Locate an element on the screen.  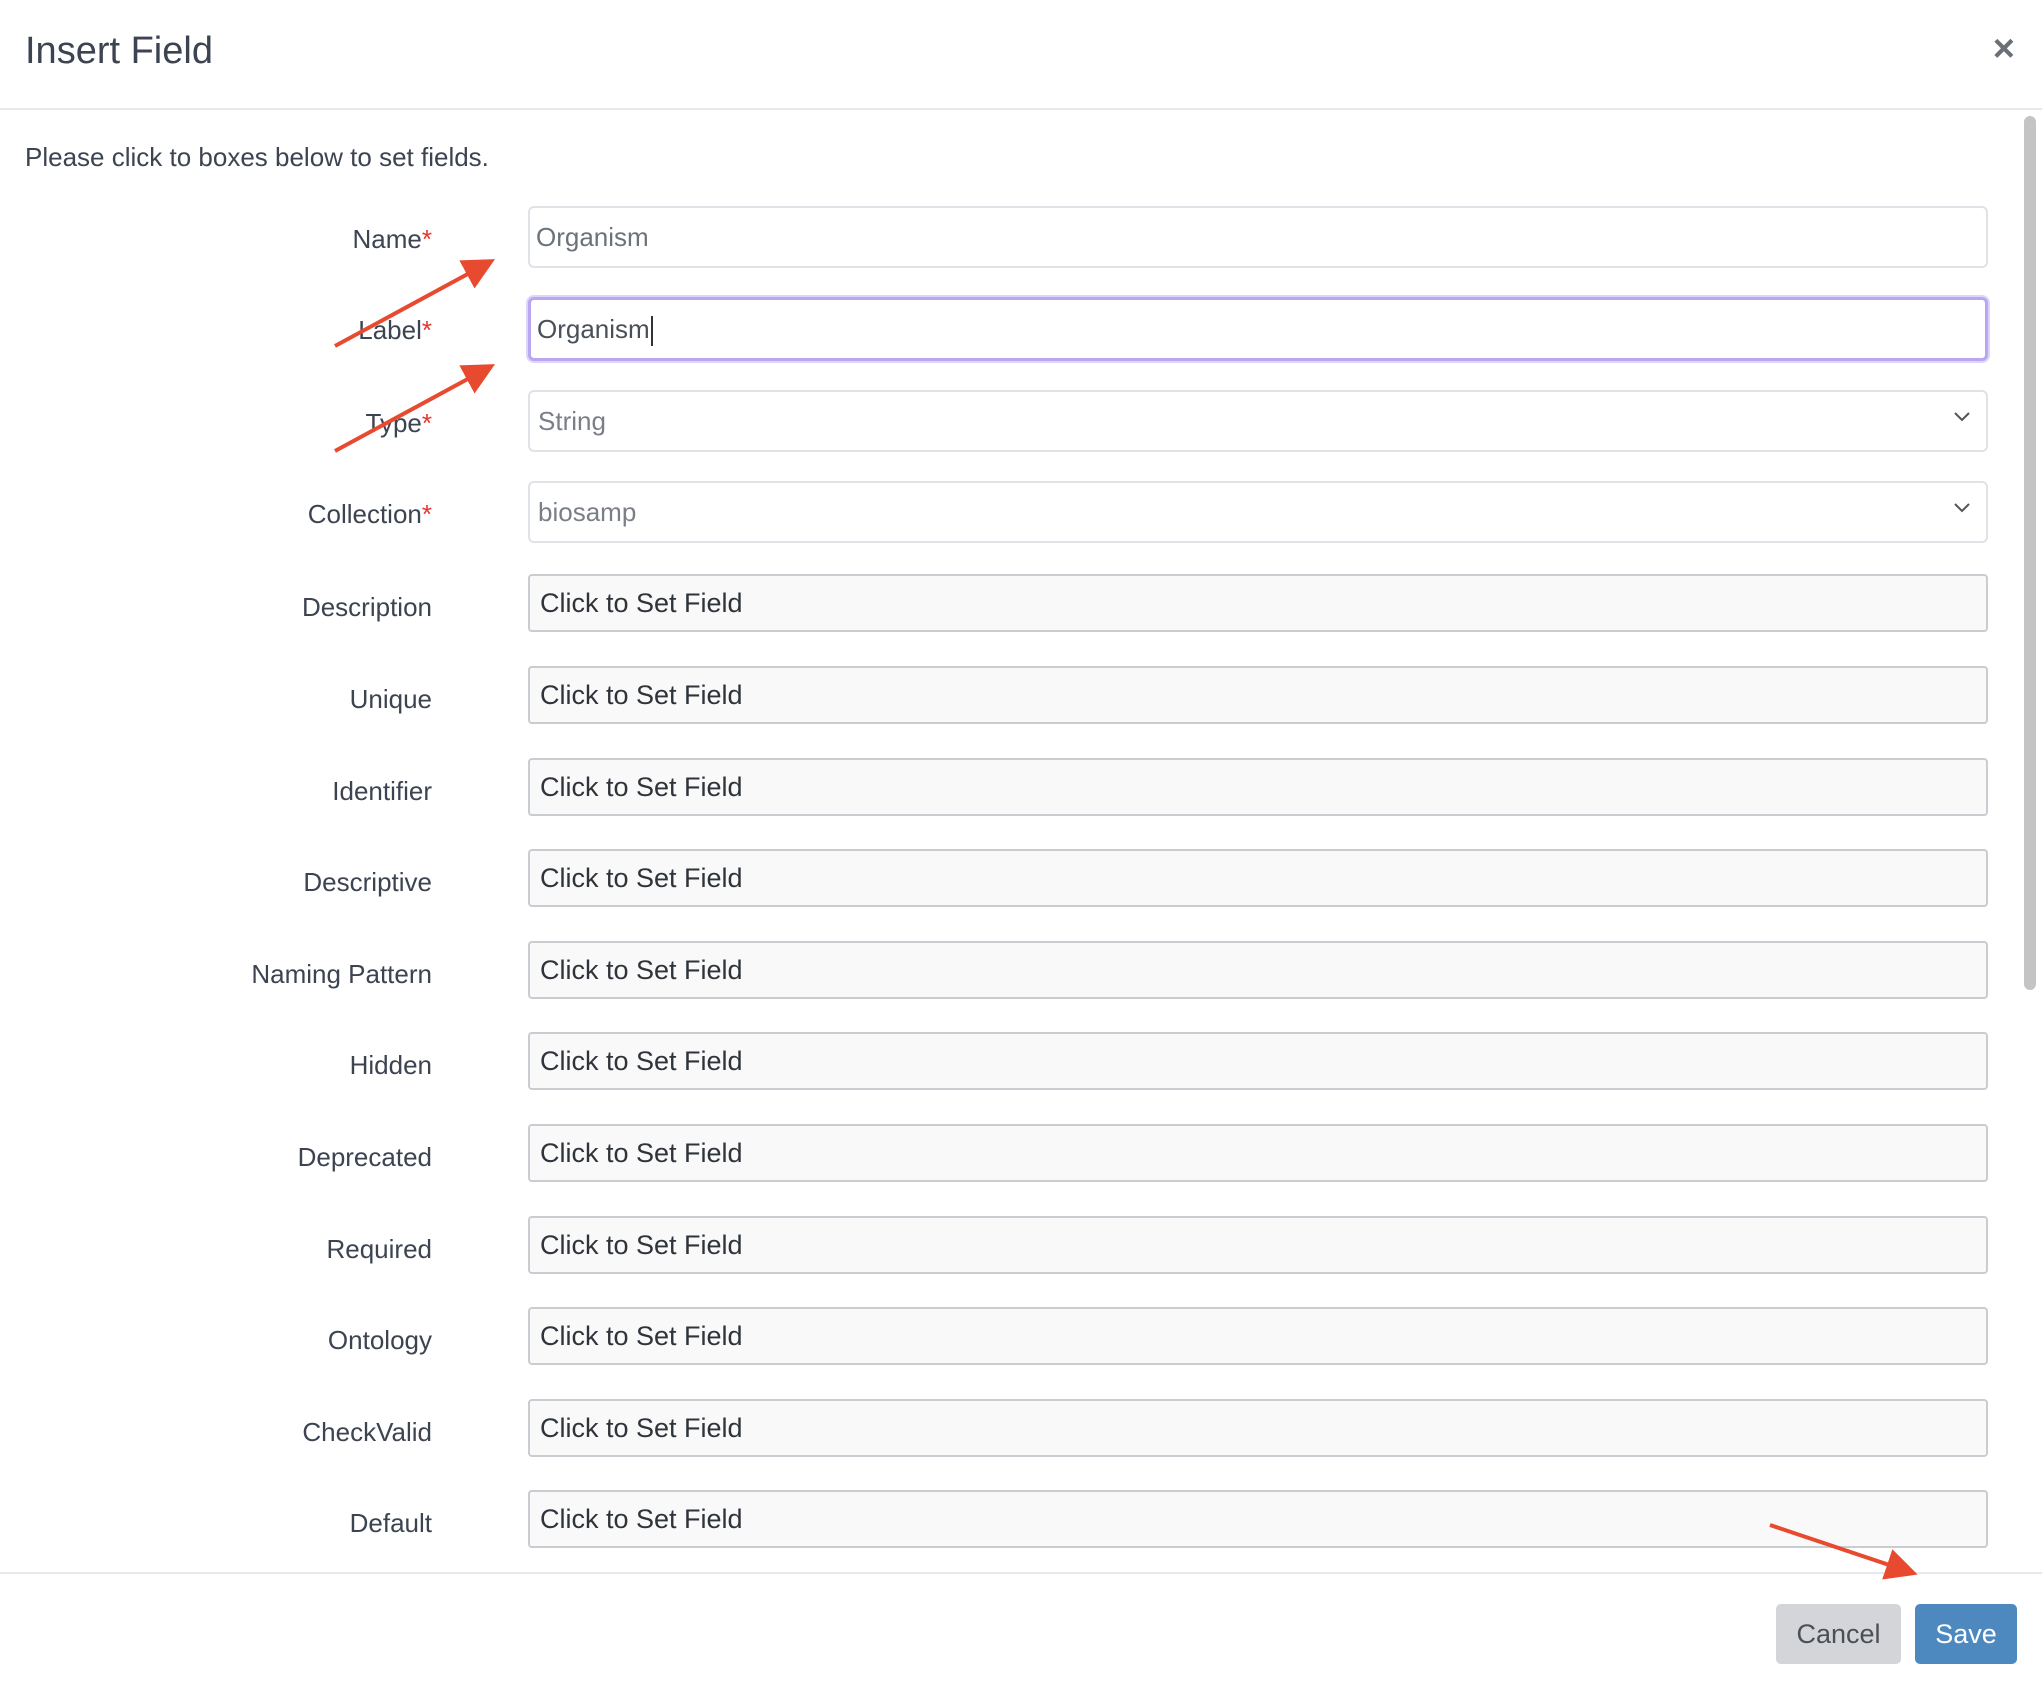
default-set-field: Click to Set Field is located at coordinates (1258, 1519).